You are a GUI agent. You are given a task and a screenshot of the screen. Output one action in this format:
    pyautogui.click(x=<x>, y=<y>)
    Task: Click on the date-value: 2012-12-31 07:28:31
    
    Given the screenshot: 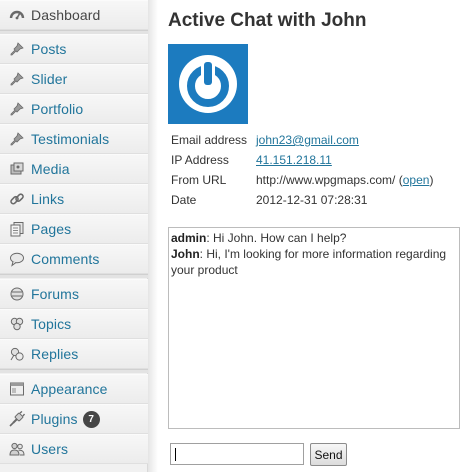 What is the action you would take?
    pyautogui.click(x=312, y=200)
    